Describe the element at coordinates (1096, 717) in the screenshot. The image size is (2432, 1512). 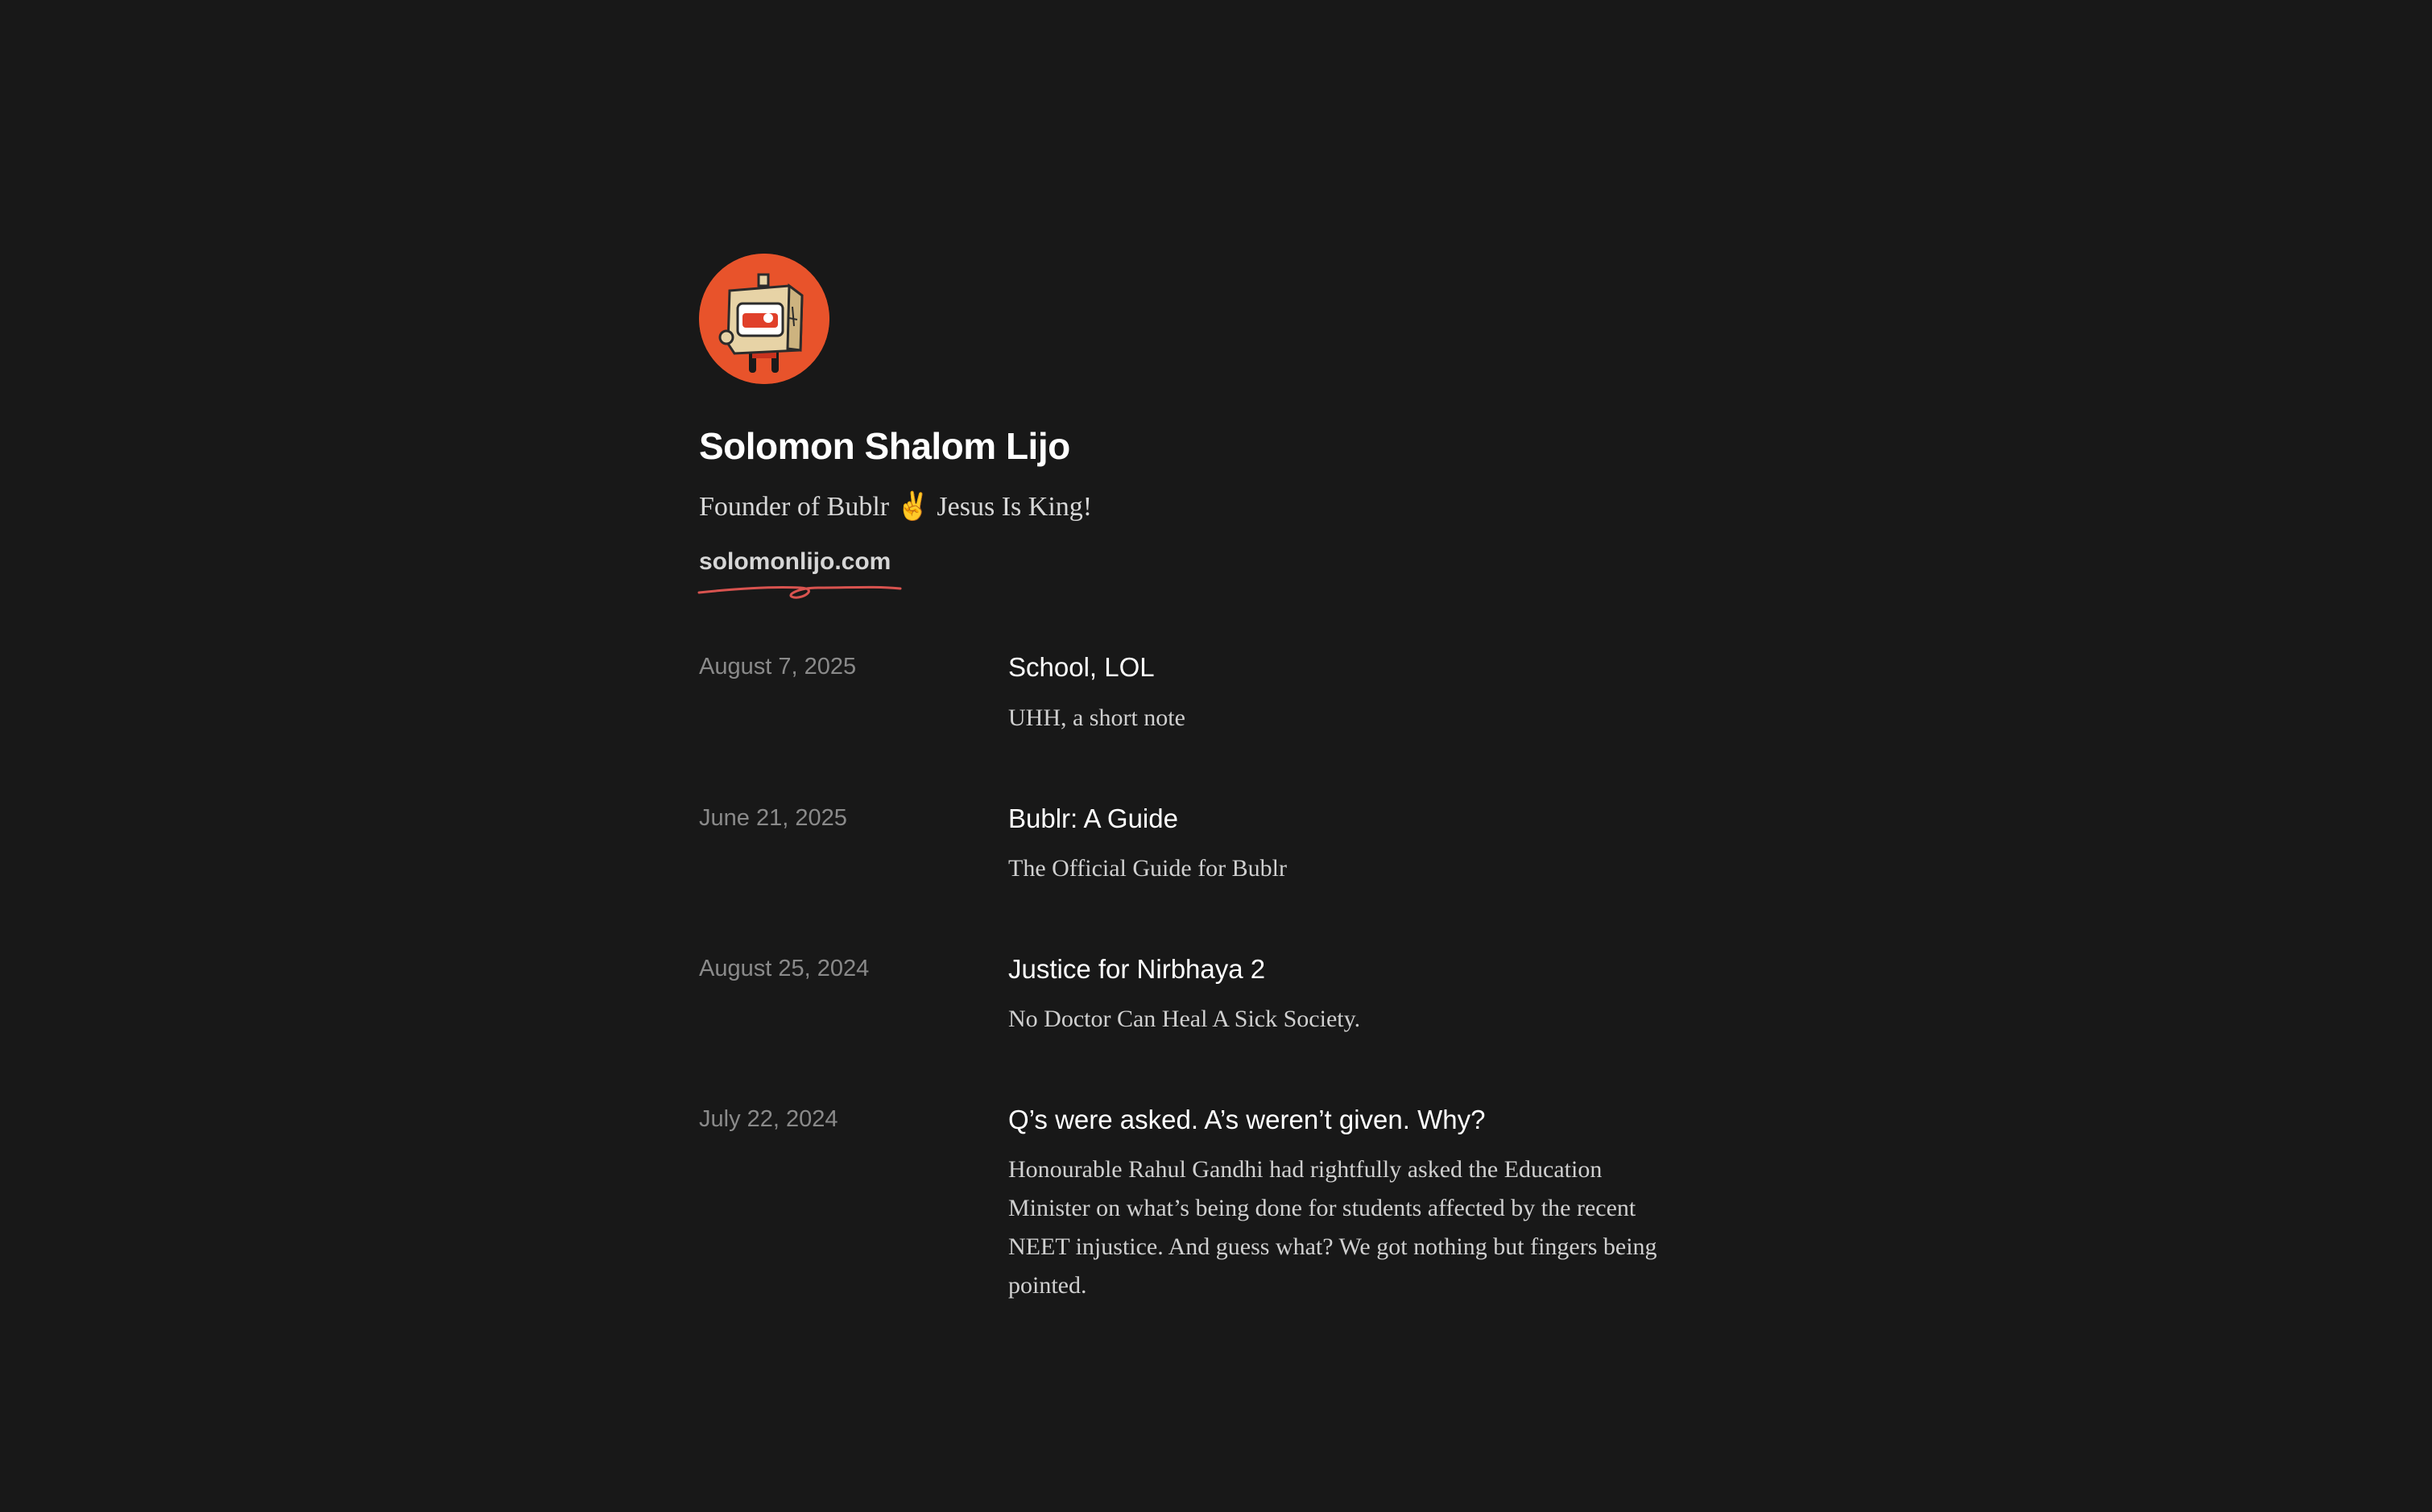
I see `post-description: UHH, a short note` at that location.